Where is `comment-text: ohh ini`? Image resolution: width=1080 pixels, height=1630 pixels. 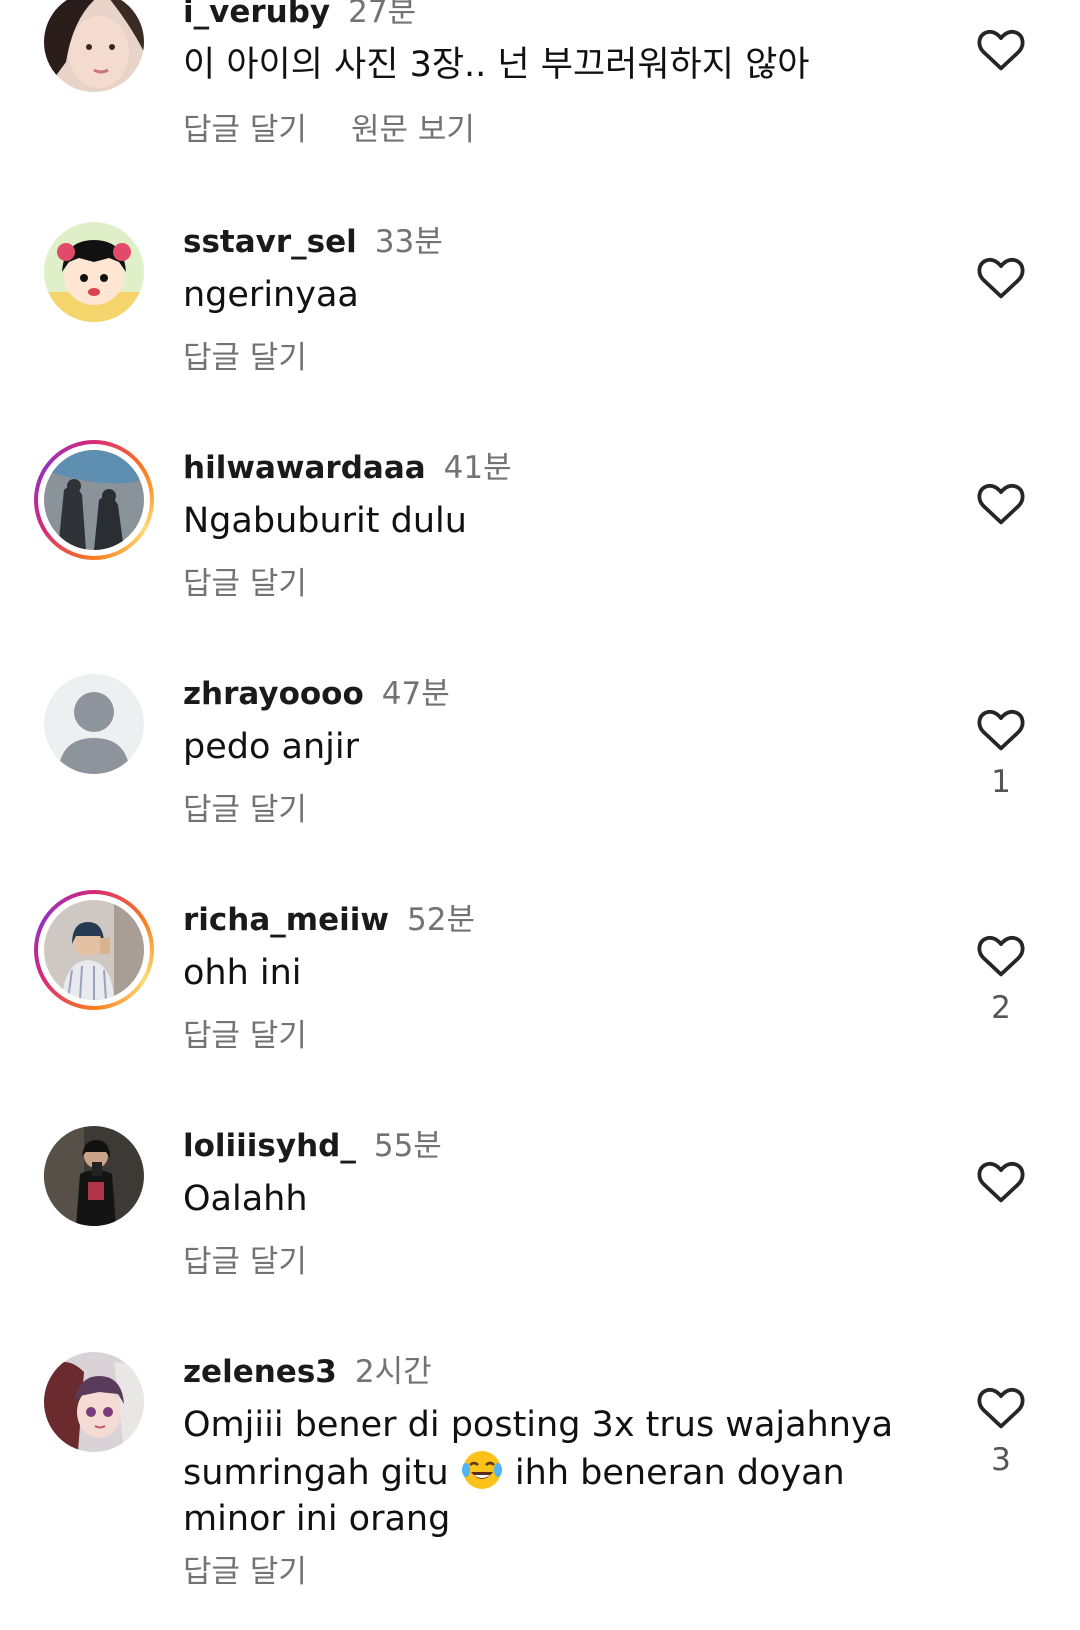
comment-text: ohh ini is located at coordinates (242, 973).